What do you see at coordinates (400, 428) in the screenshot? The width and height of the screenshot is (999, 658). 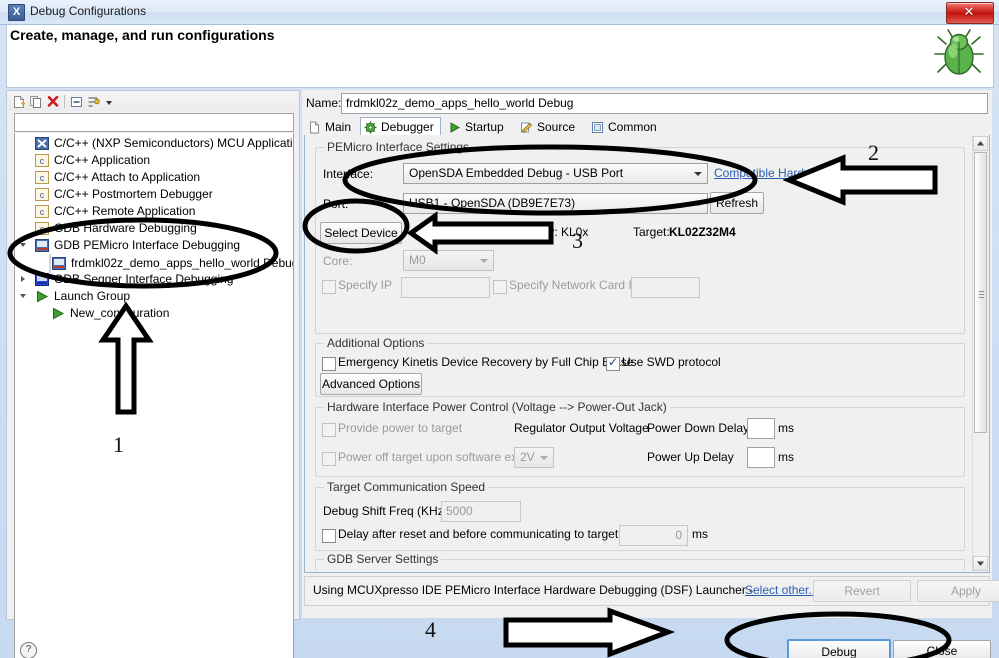 I see `provide-power-label: Provide power to target` at bounding box center [400, 428].